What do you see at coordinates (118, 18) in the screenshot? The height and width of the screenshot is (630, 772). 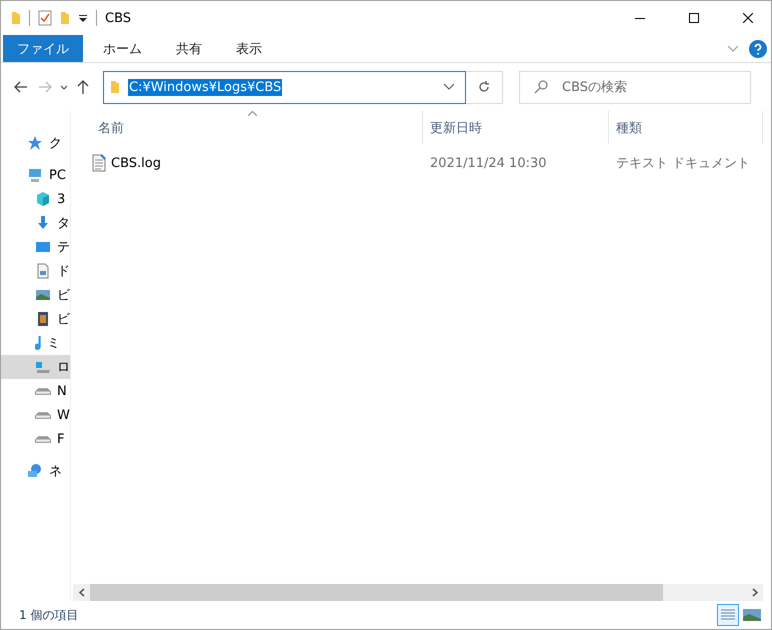 I see `window-title: CBS` at bounding box center [118, 18].